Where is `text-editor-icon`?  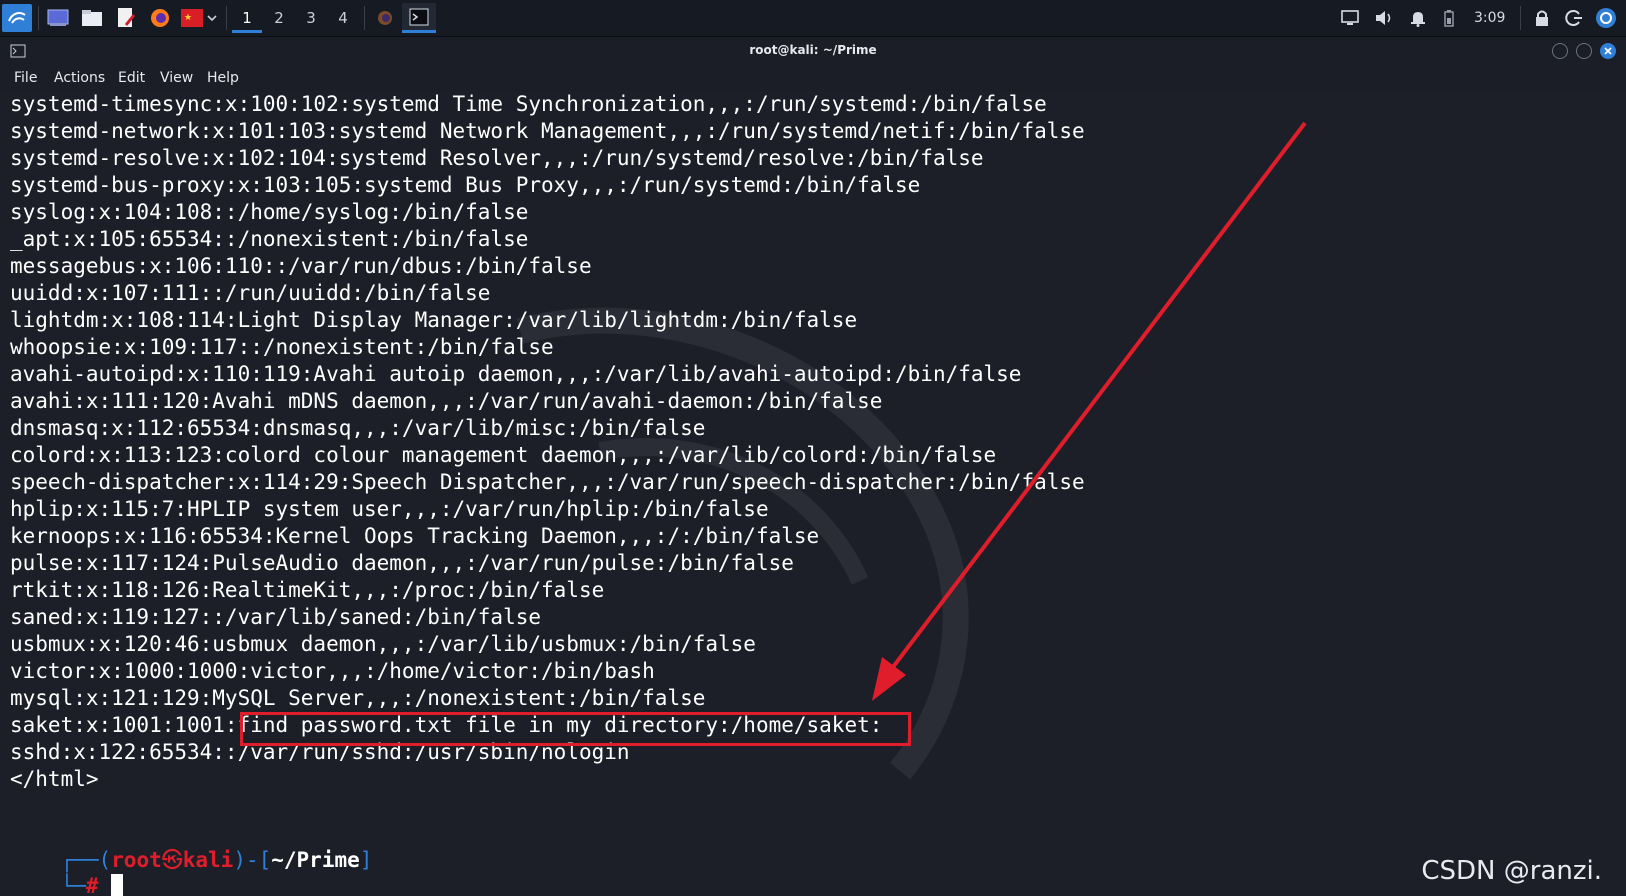
text-editor-icon is located at coordinates (126, 18).